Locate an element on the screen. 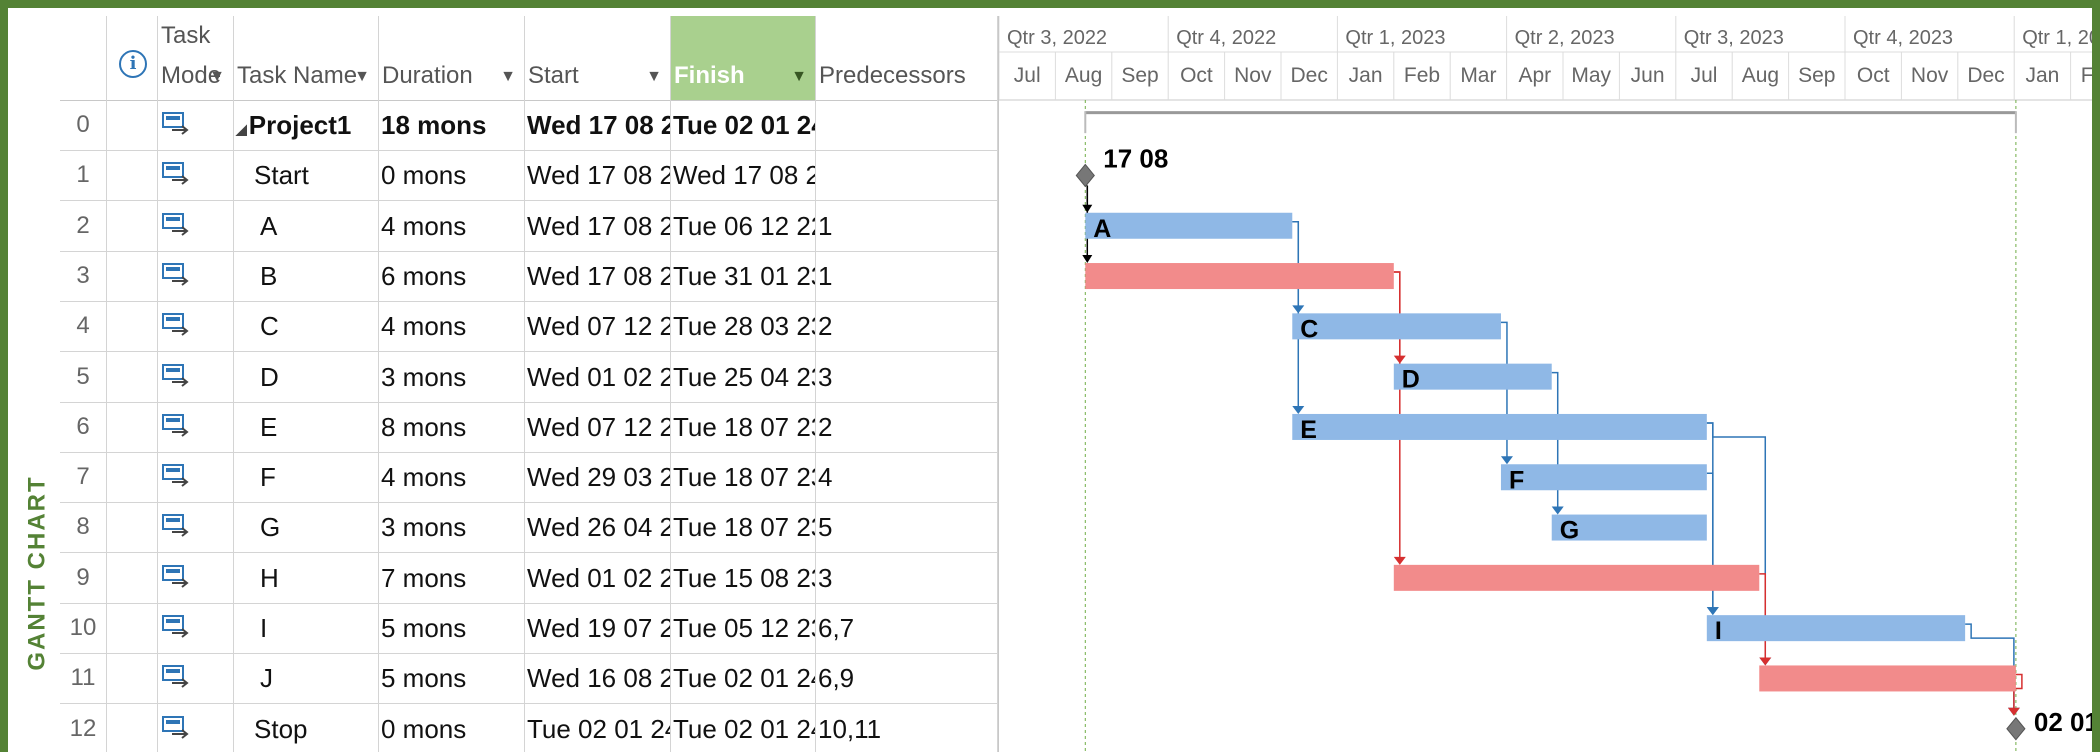 The image size is (2100, 752). row-id: 11 is located at coordinates (83, 678).